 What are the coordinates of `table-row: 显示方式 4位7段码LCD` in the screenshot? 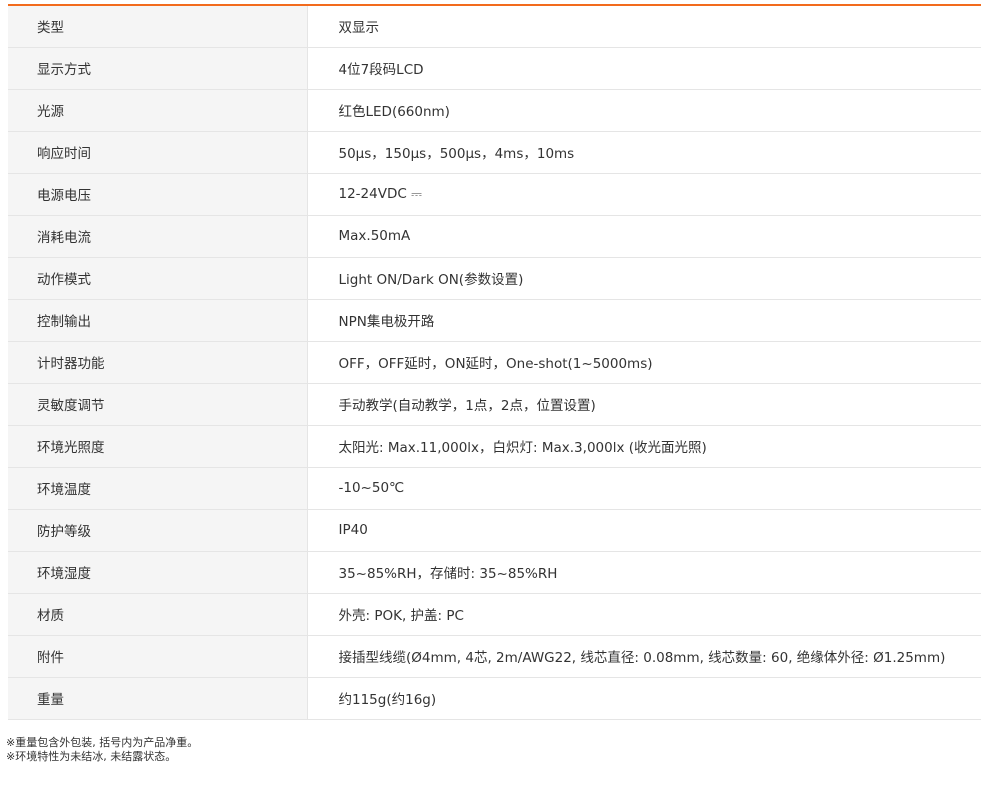 It's located at (494, 68).